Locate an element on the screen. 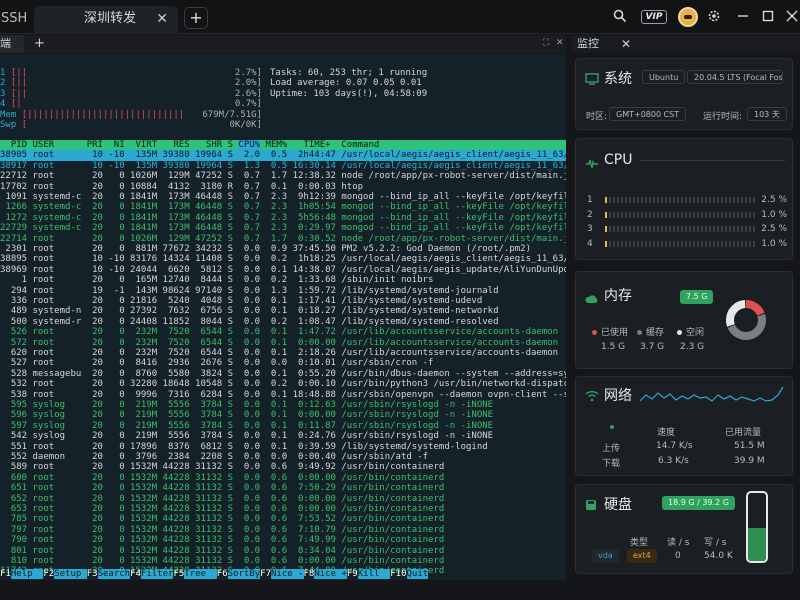  maximize-icon is located at coordinates (768, 17).